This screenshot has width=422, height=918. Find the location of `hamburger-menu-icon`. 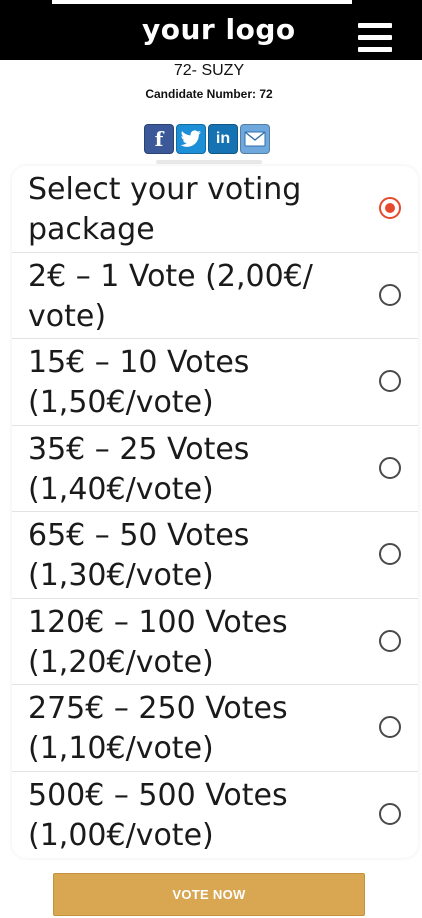

hamburger-menu-icon is located at coordinates (375, 38).